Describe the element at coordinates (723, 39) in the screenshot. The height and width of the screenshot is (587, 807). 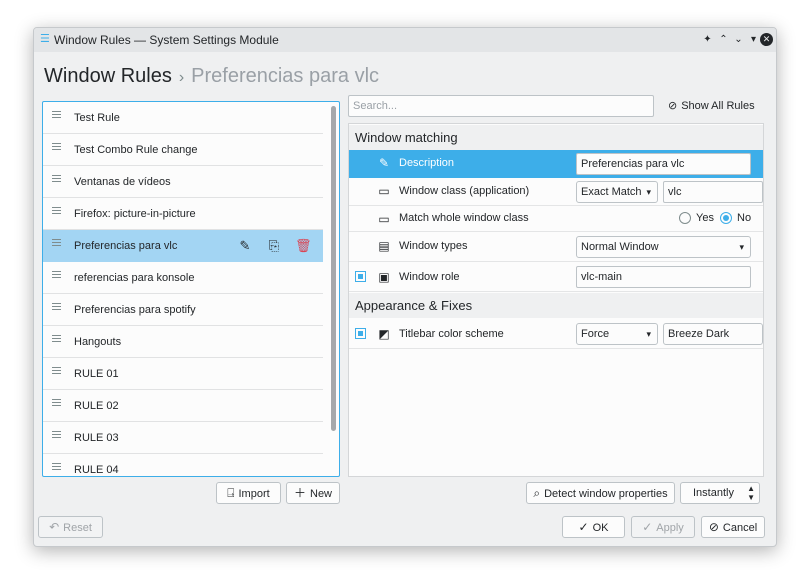
I see `chevron-up-icon: ⌃` at that location.